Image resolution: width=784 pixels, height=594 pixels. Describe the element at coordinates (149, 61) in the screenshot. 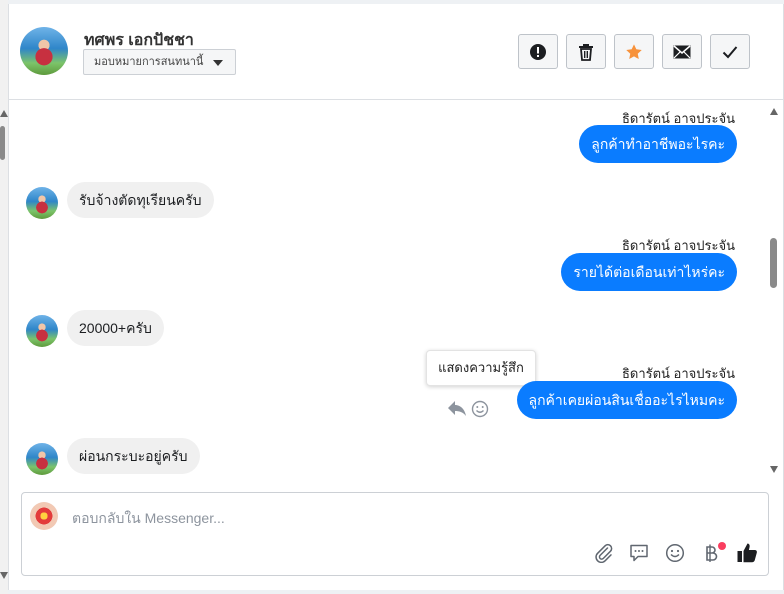

I see `assign-label: มอบหมายการสนทนานี้` at that location.